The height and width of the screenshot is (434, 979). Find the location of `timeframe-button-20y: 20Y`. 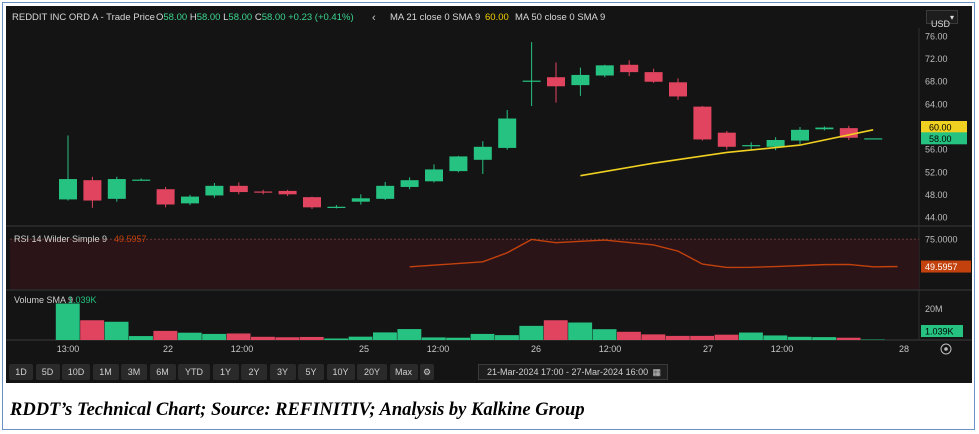

timeframe-button-20y: 20Y is located at coordinates (372, 372).